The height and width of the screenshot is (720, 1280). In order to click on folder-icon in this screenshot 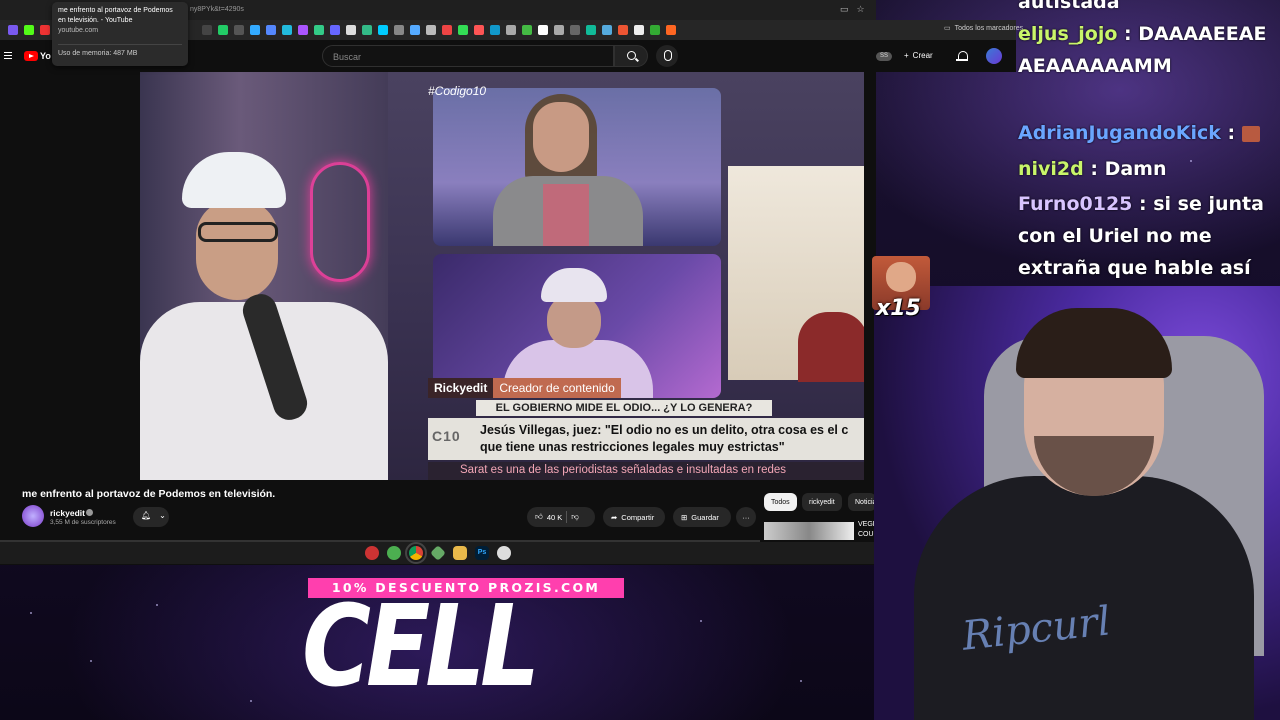, I will do `click(460, 553)`.